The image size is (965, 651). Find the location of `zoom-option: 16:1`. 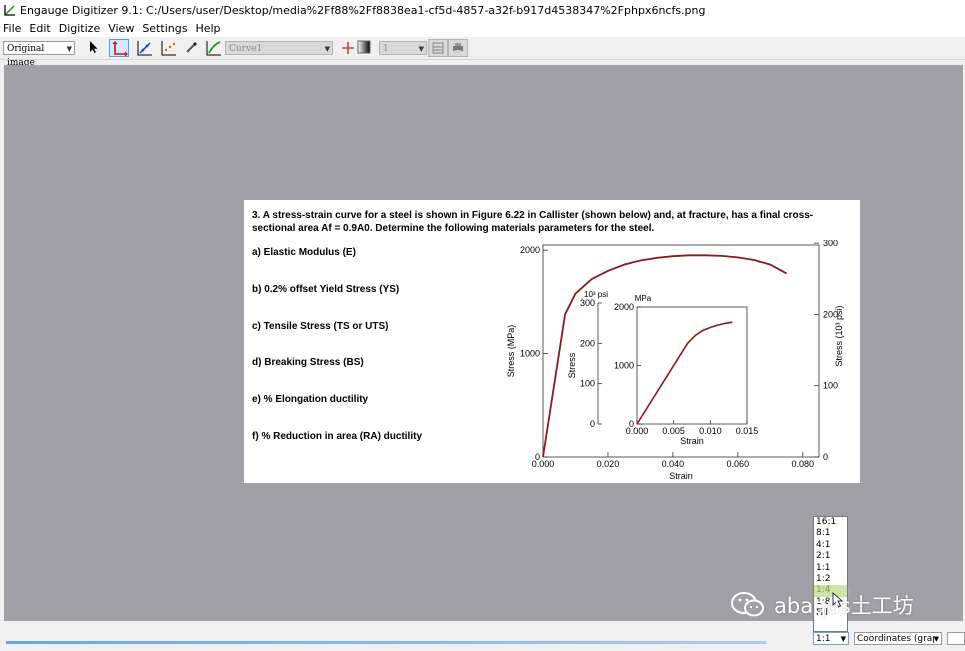

zoom-option: 16:1 is located at coordinates (830, 522).